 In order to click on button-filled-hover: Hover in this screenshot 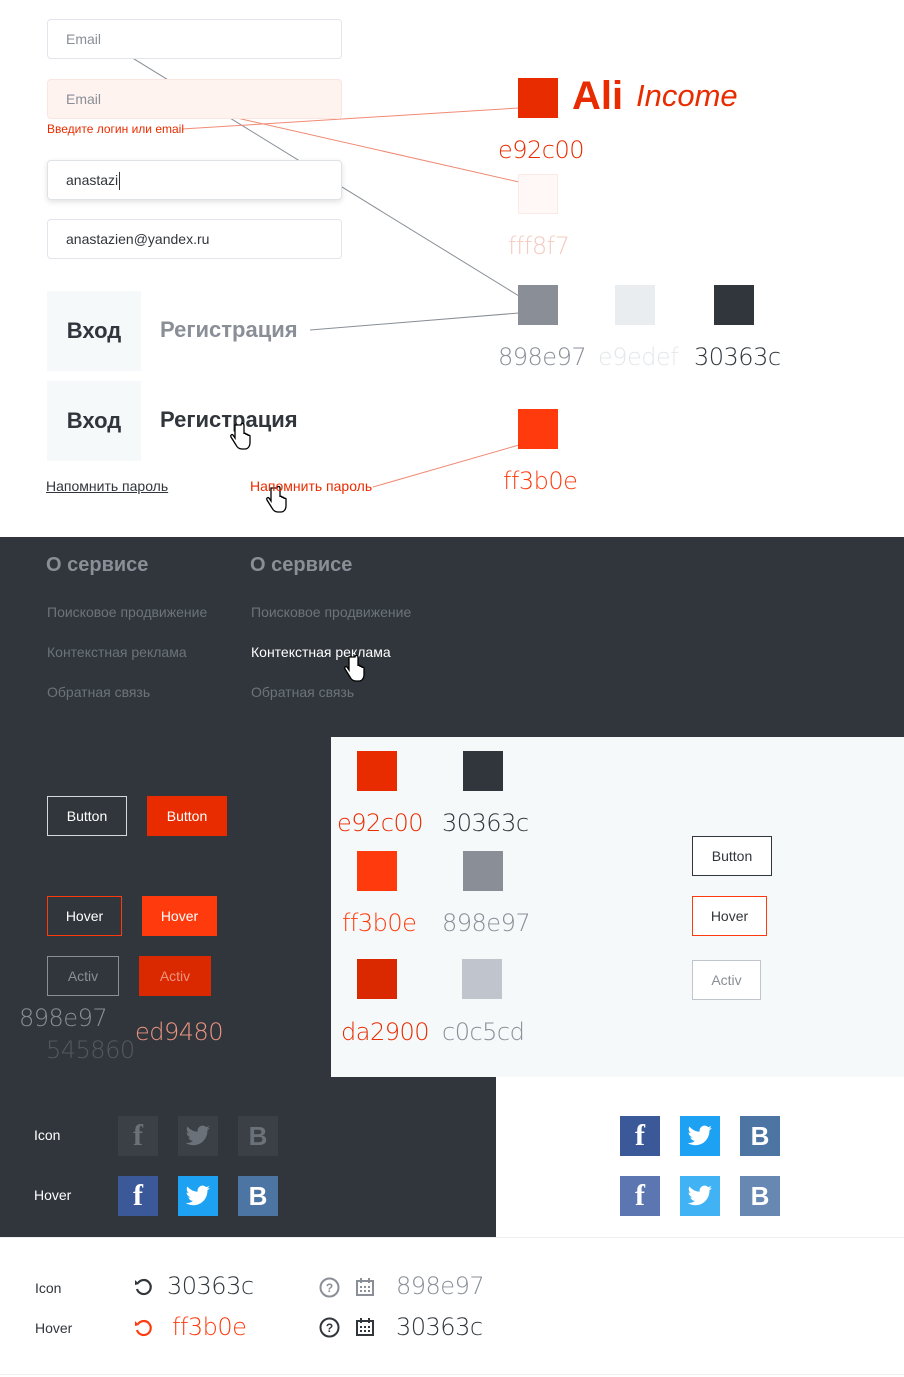, I will do `click(179, 916)`.